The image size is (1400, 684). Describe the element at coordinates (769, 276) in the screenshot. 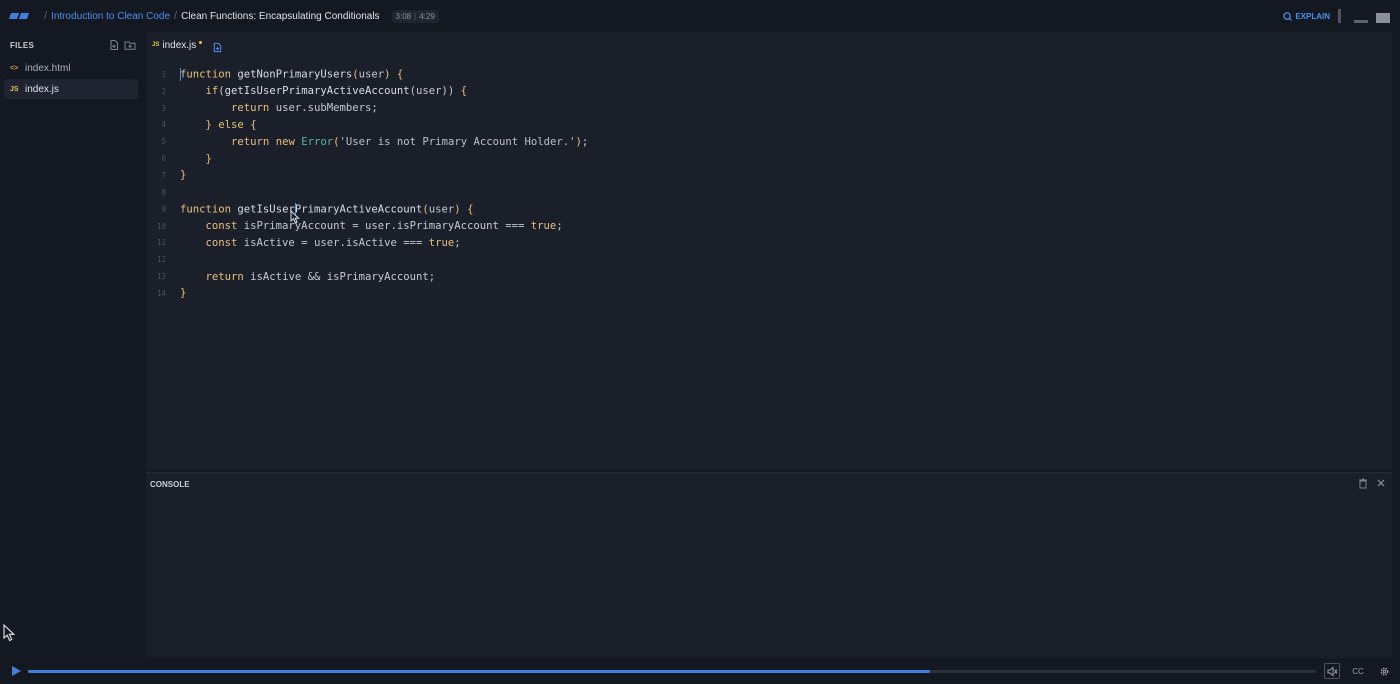

I see `code-line: 13 return isActive && isPrimaryAccount;` at that location.